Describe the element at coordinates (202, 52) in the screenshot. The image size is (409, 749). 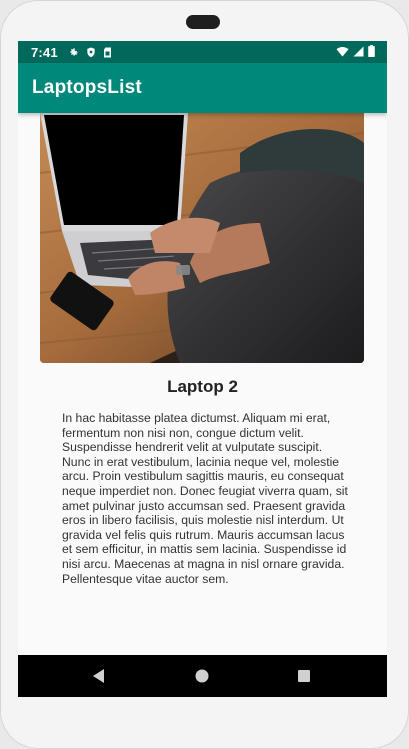
I see `status-bar: 7:41` at that location.